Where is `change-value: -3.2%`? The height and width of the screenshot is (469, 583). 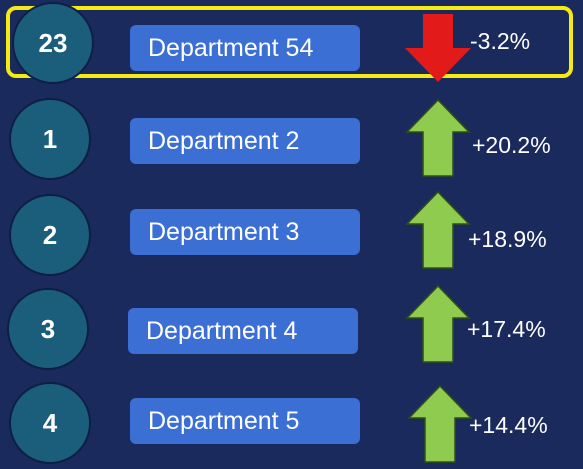
change-value: -3.2% is located at coordinates (500, 41).